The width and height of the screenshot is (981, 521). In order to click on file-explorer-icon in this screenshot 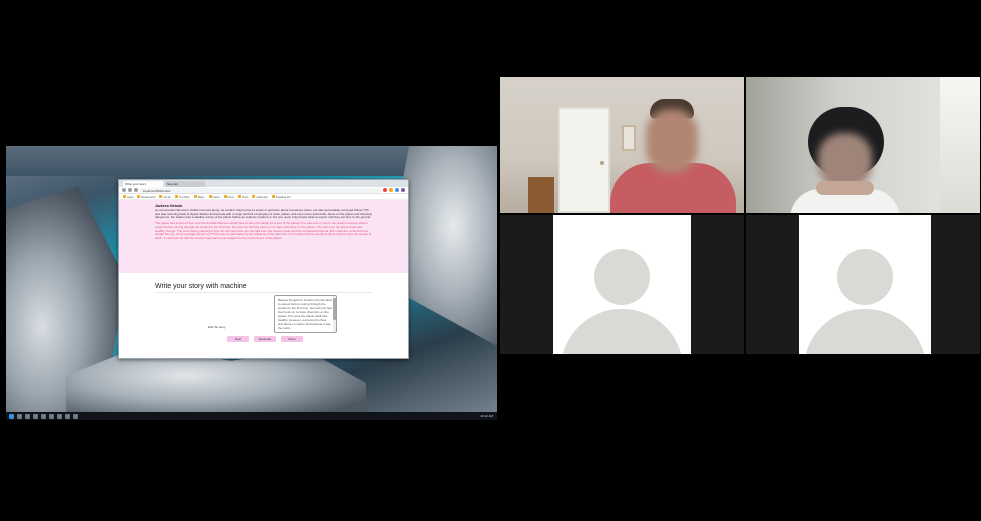, I will do `click(35, 416)`.